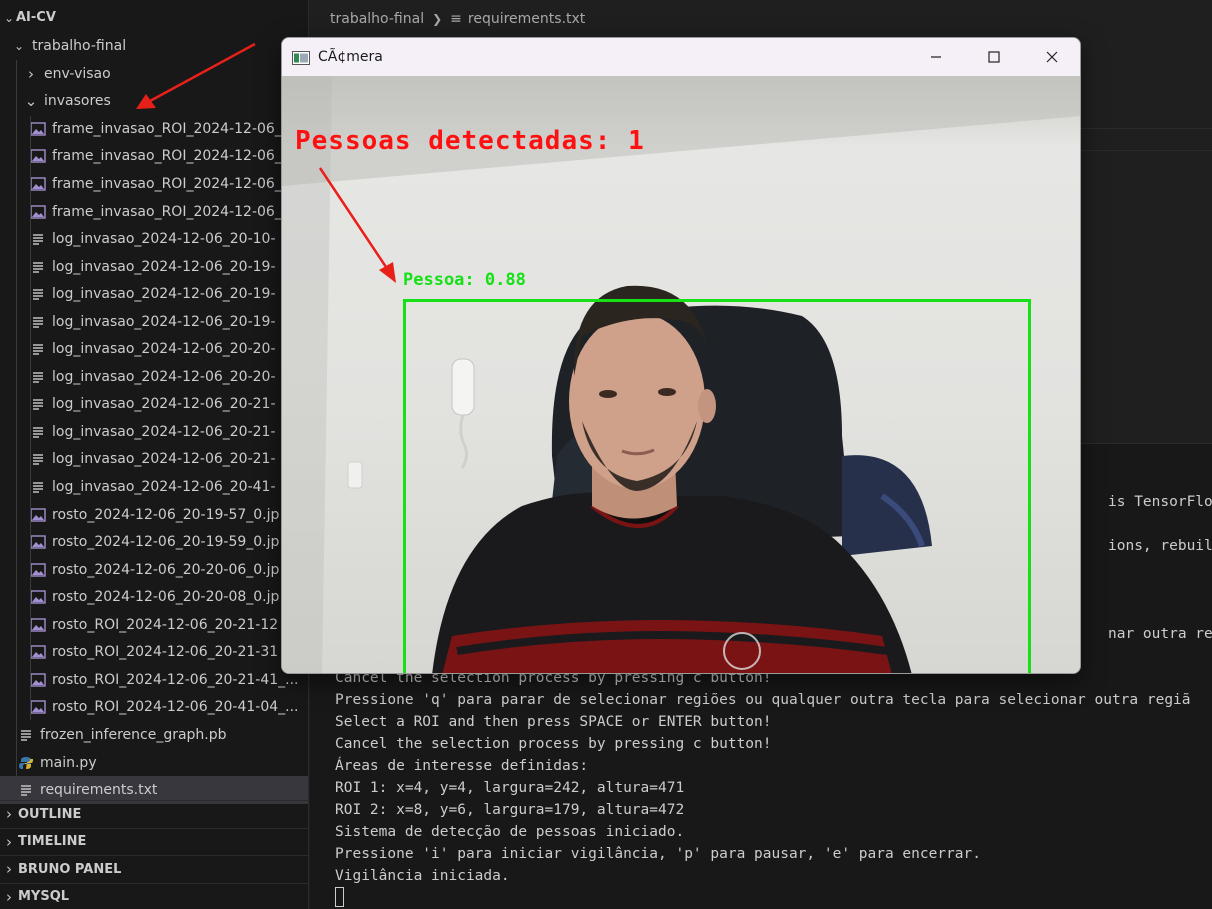  I want to click on tree-item-label: env-visao, so click(77, 73).